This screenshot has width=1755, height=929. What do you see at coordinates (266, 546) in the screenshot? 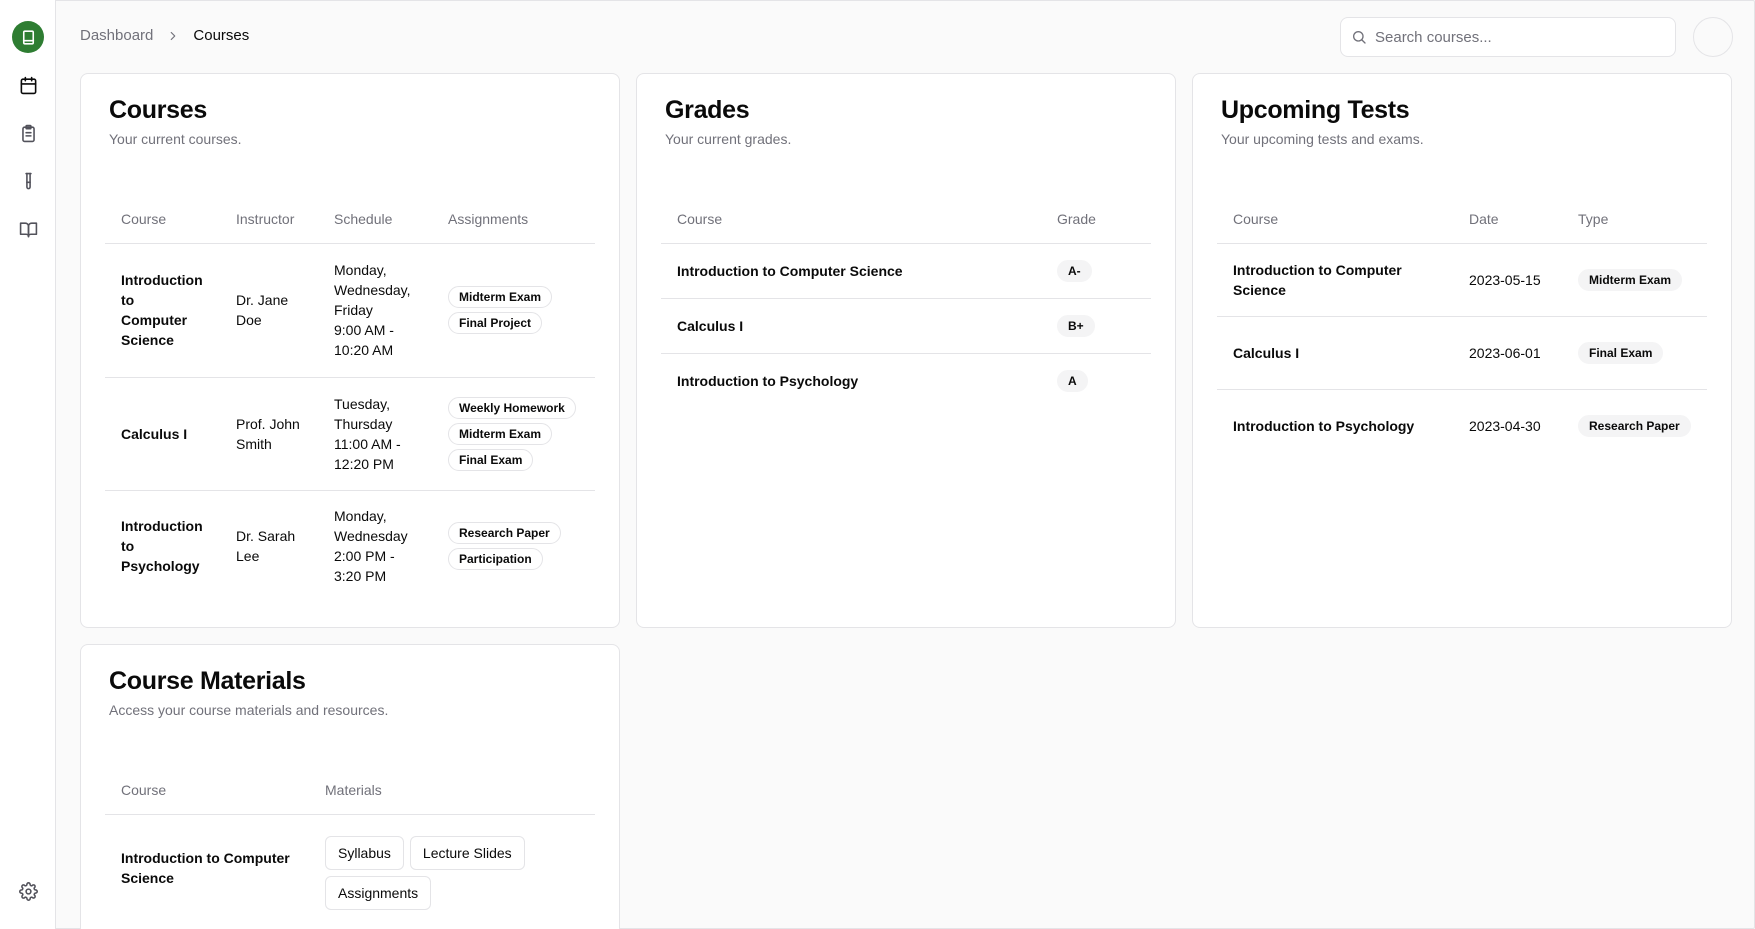
I see `instructor-name: Dr. Sarah Lee` at bounding box center [266, 546].